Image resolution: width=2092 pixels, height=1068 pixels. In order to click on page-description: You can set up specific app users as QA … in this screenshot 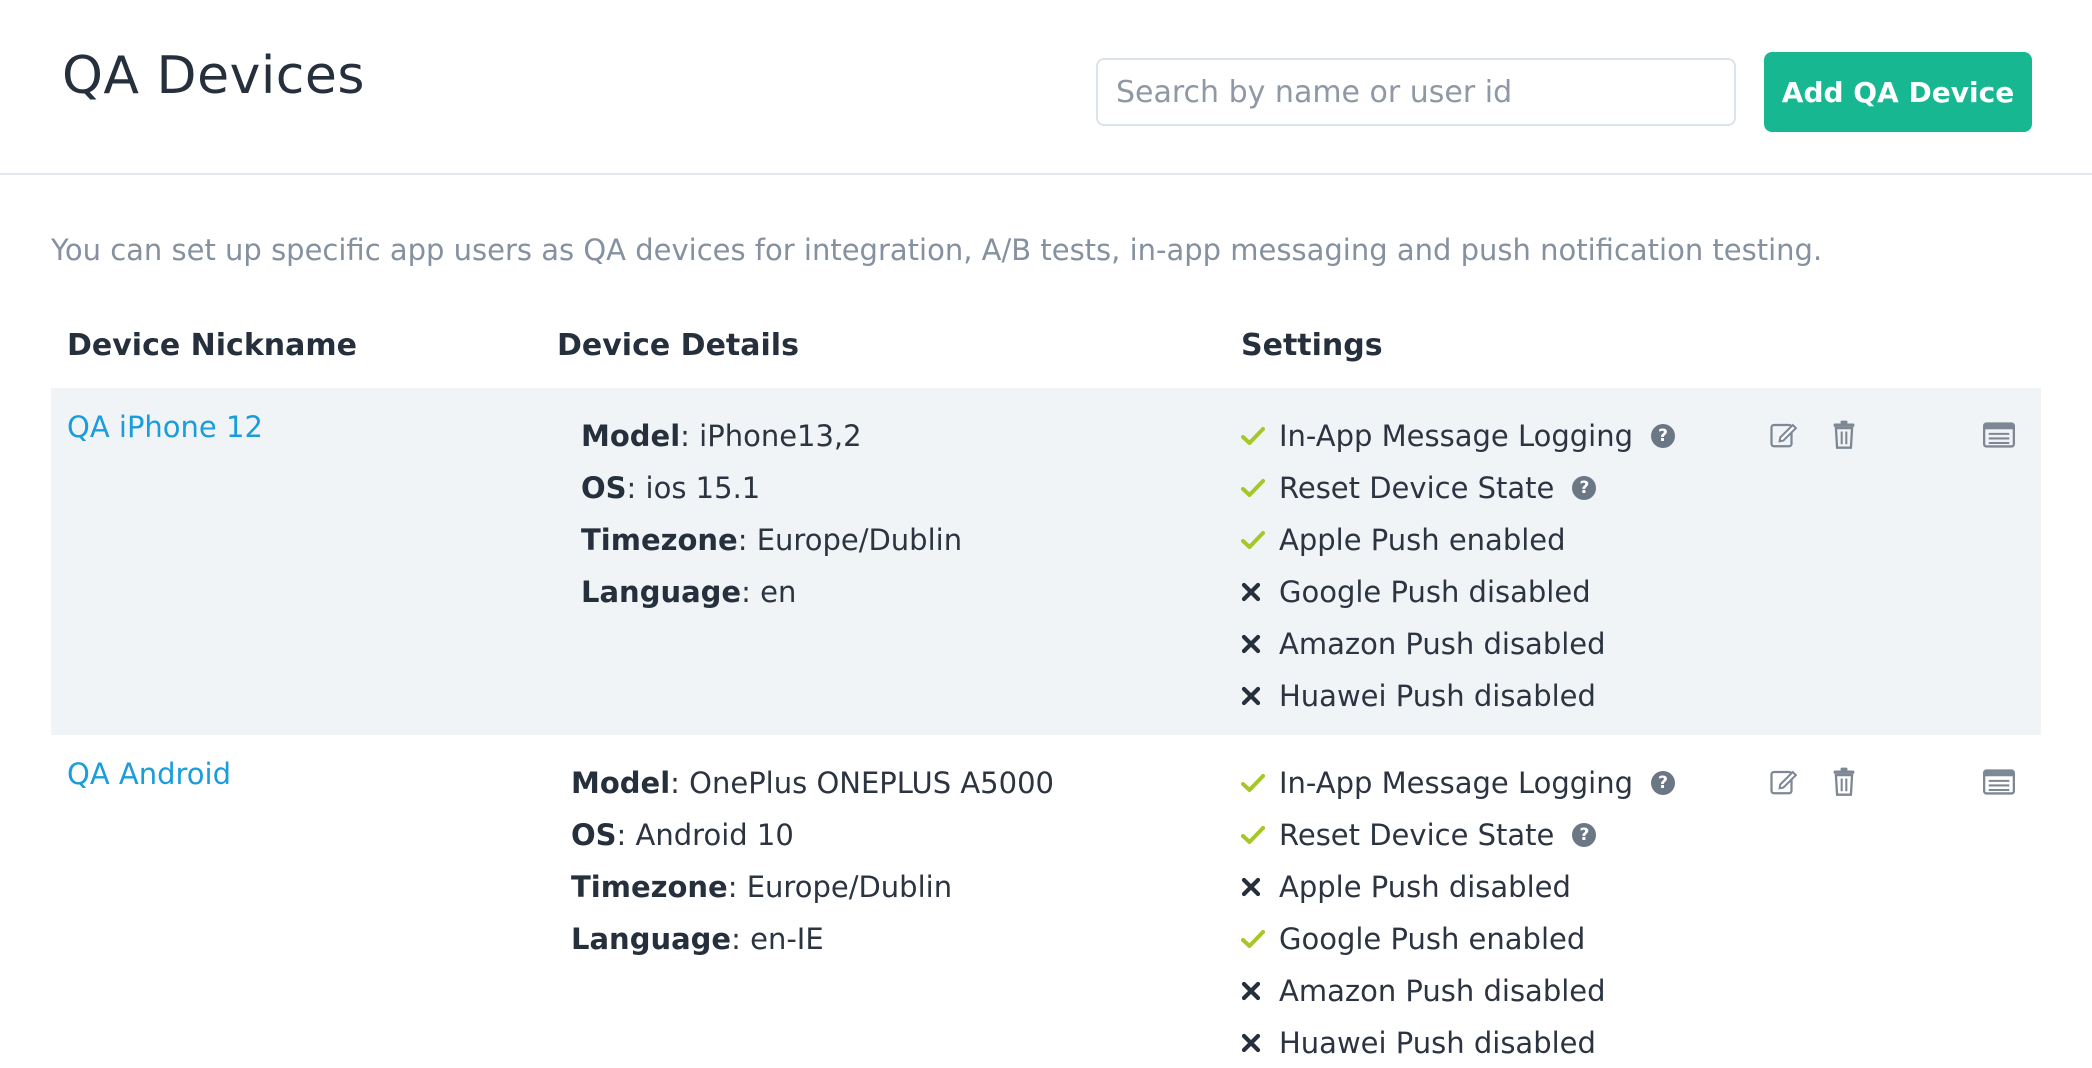, I will do `click(937, 250)`.